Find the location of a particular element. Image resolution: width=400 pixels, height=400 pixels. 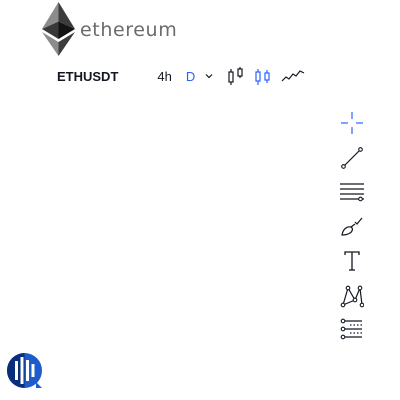

line-icon is located at coordinates (293, 76).